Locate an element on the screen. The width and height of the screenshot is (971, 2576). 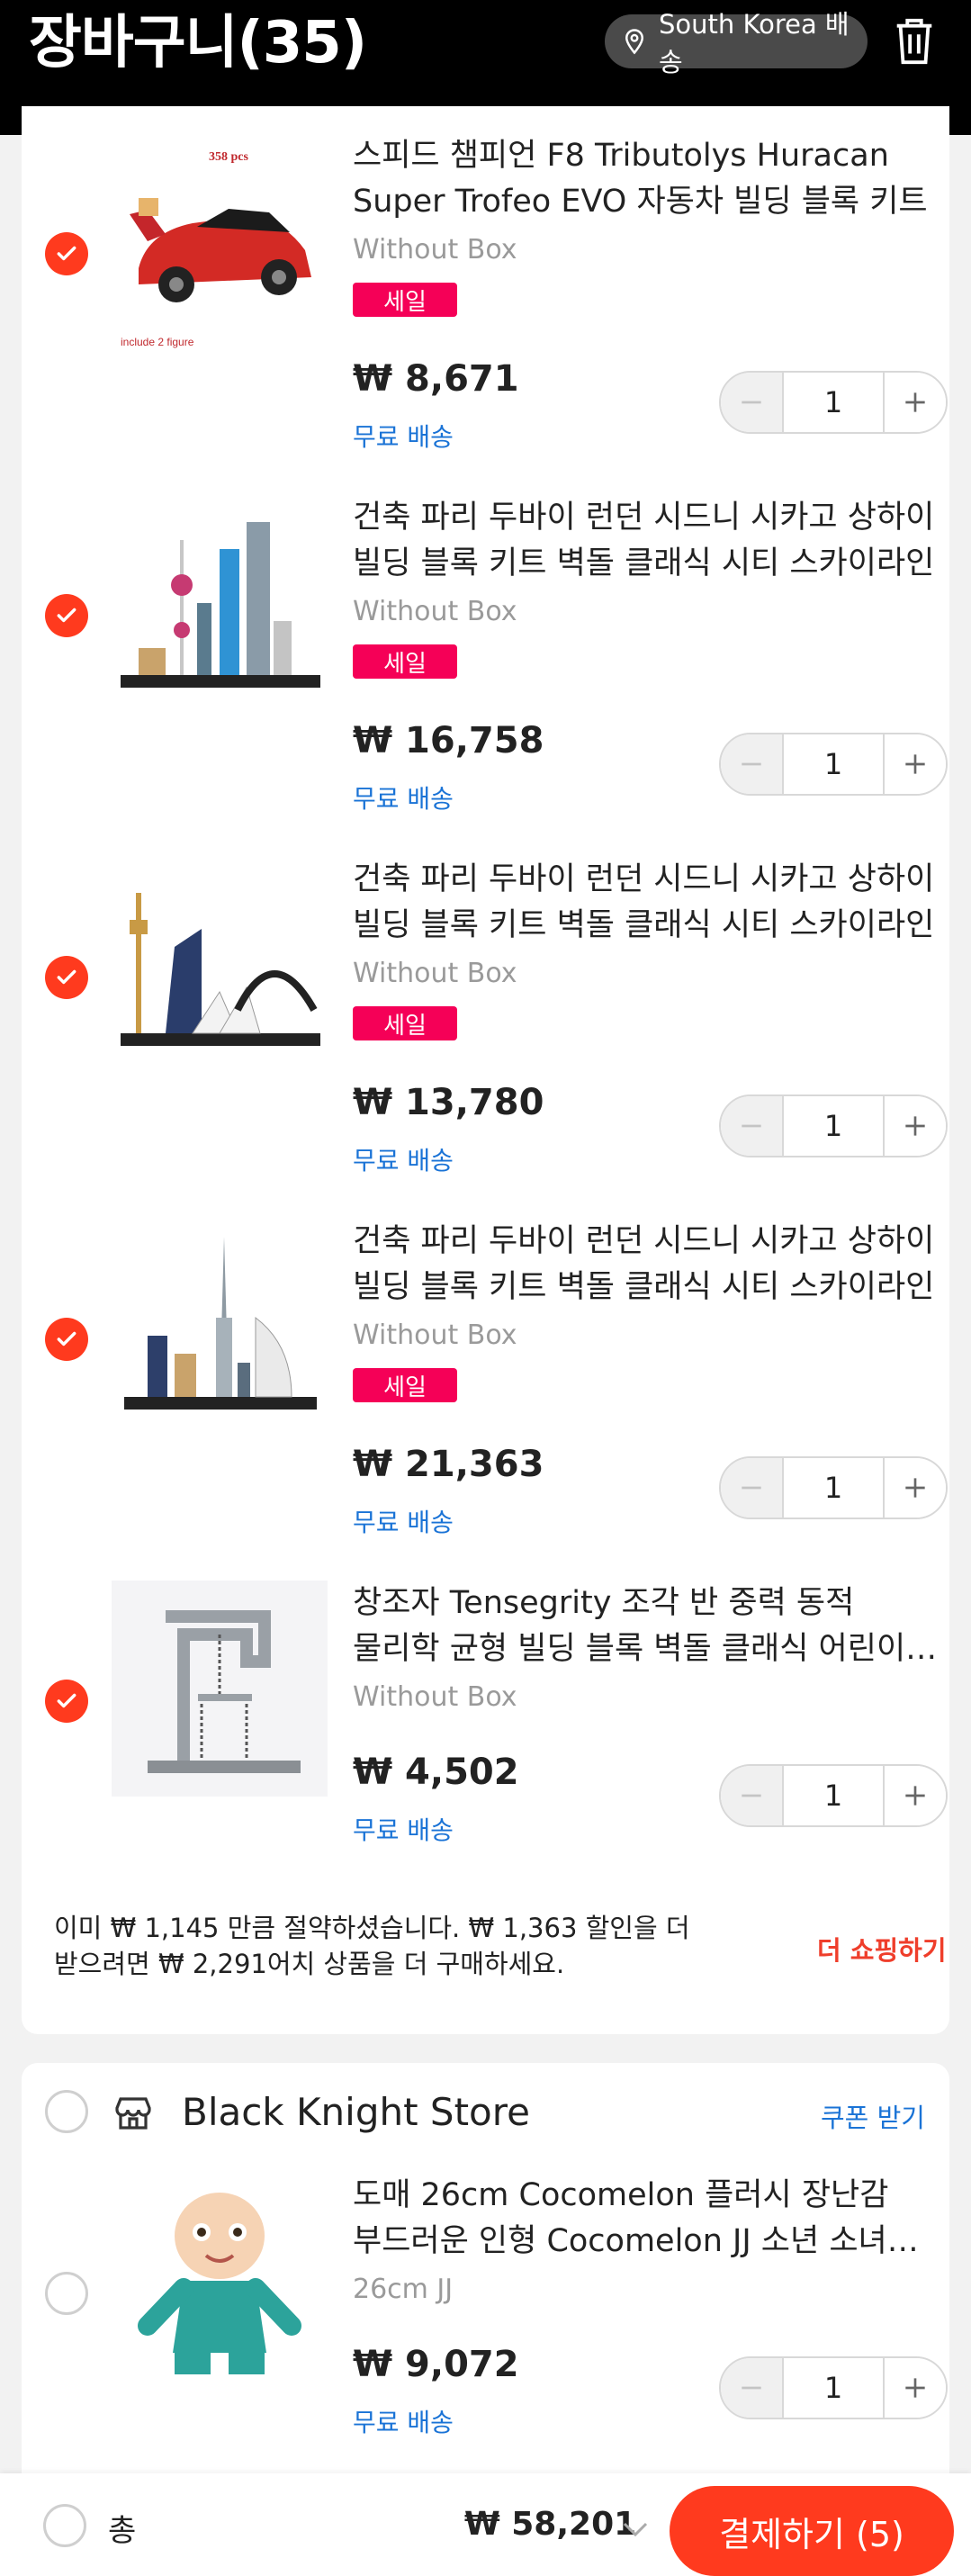
product-image-shanghai is located at coordinates (220, 603).